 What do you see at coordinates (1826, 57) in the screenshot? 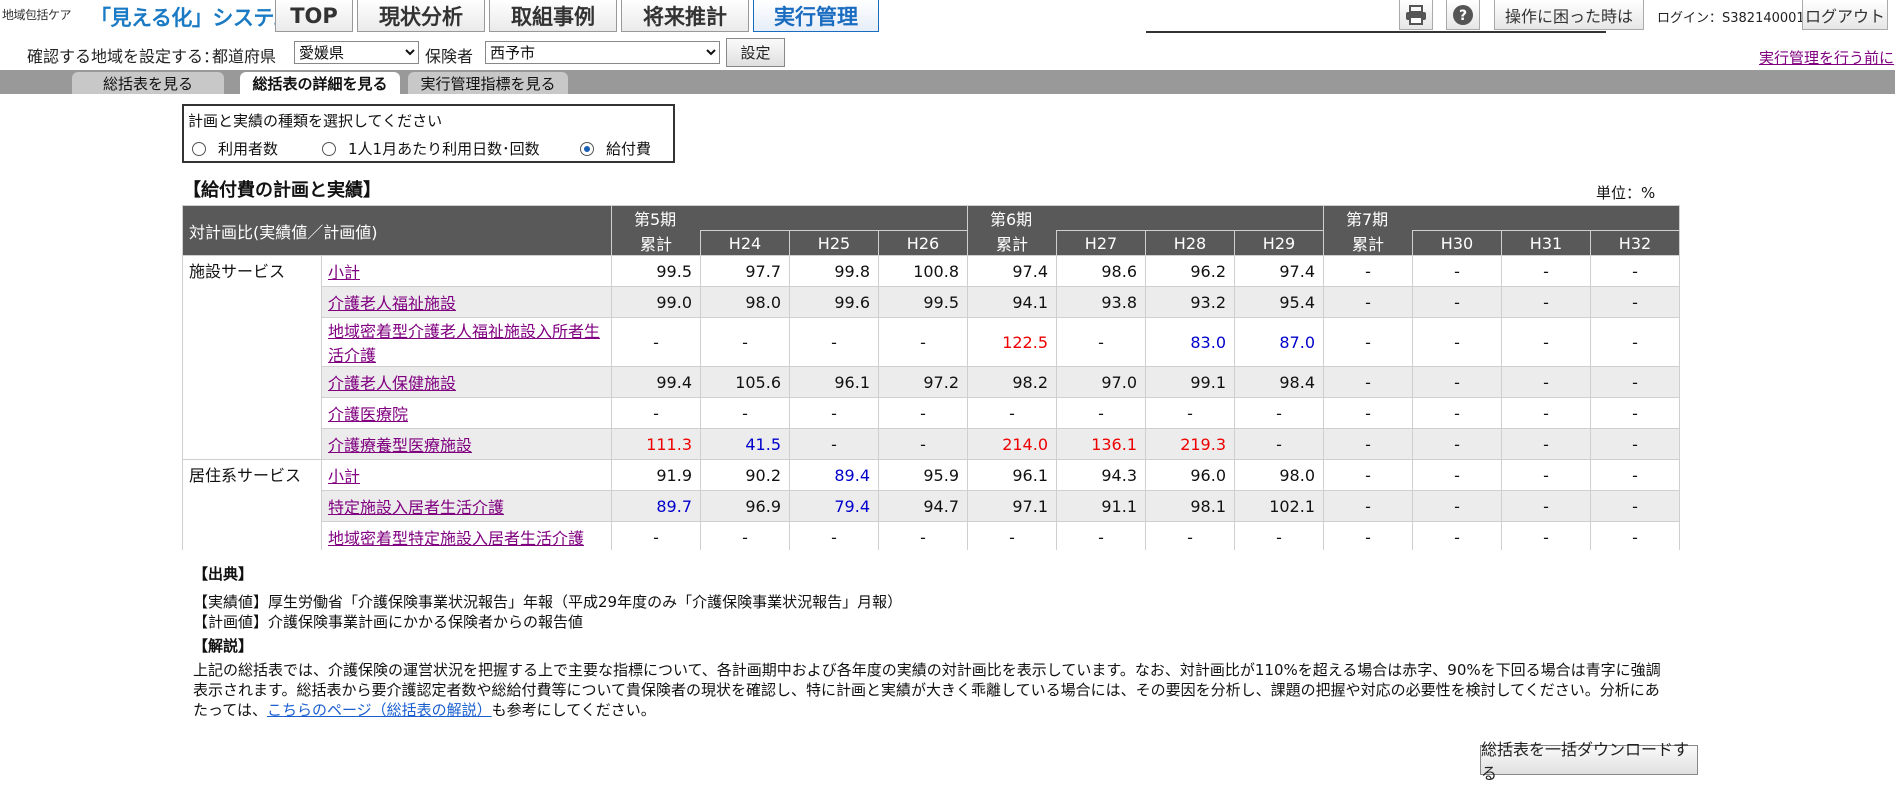
I see `exec-management-intro-link: 実行管理を行う前に` at bounding box center [1826, 57].